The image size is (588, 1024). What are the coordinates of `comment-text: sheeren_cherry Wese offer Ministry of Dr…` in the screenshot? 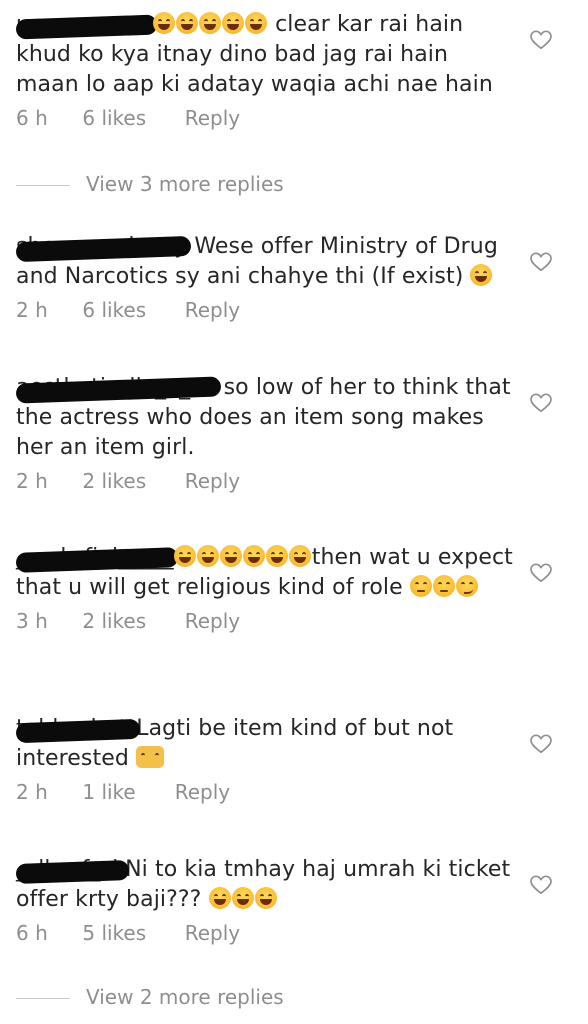 It's located at (265, 262).